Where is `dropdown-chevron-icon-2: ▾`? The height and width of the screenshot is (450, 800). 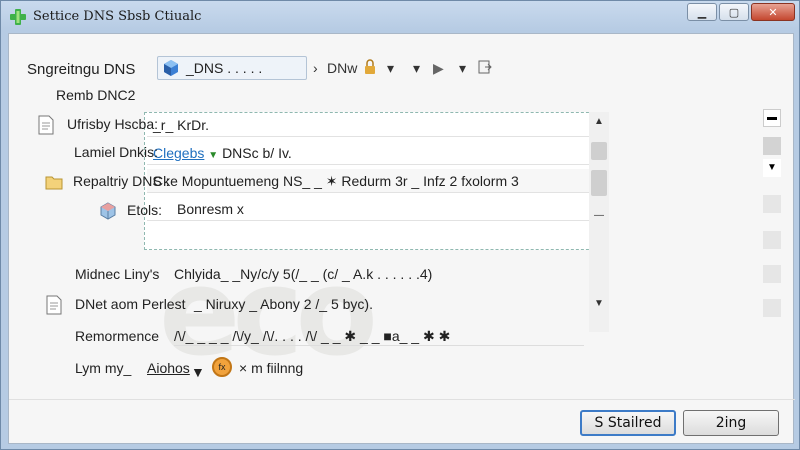
dropdown-chevron-icon-2: ▾ is located at coordinates (416, 68).